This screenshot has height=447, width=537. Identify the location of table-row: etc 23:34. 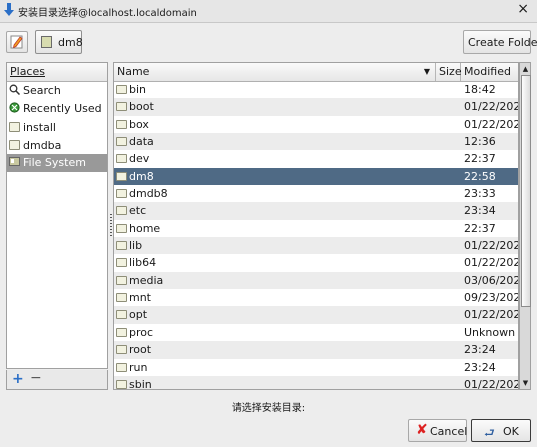
(316, 211).